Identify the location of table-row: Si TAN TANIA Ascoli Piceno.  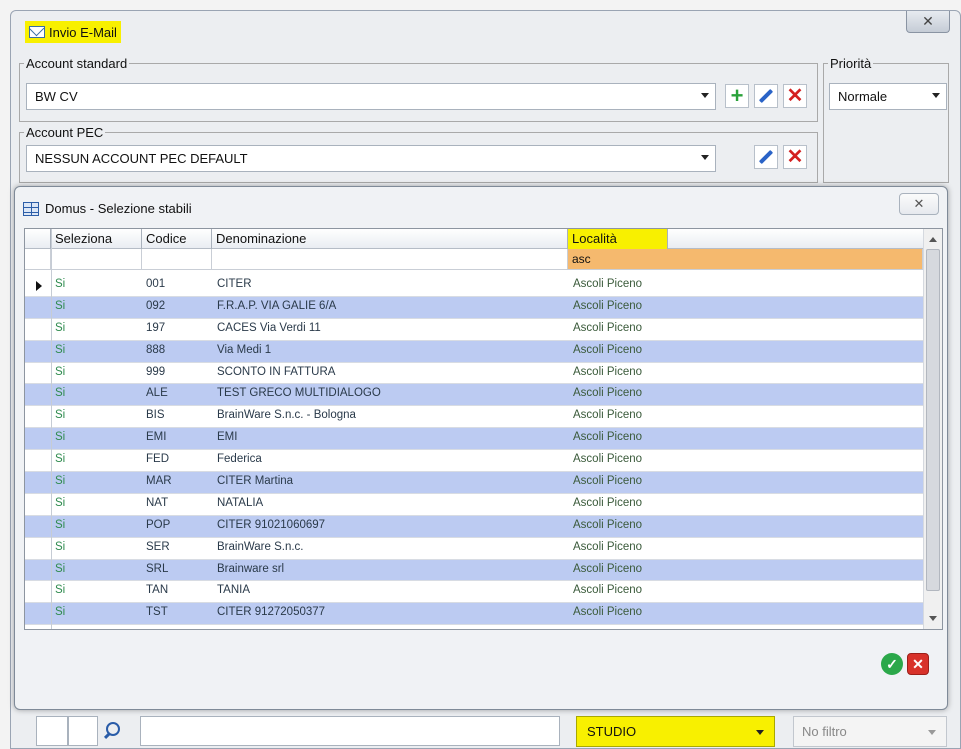
(474, 592).